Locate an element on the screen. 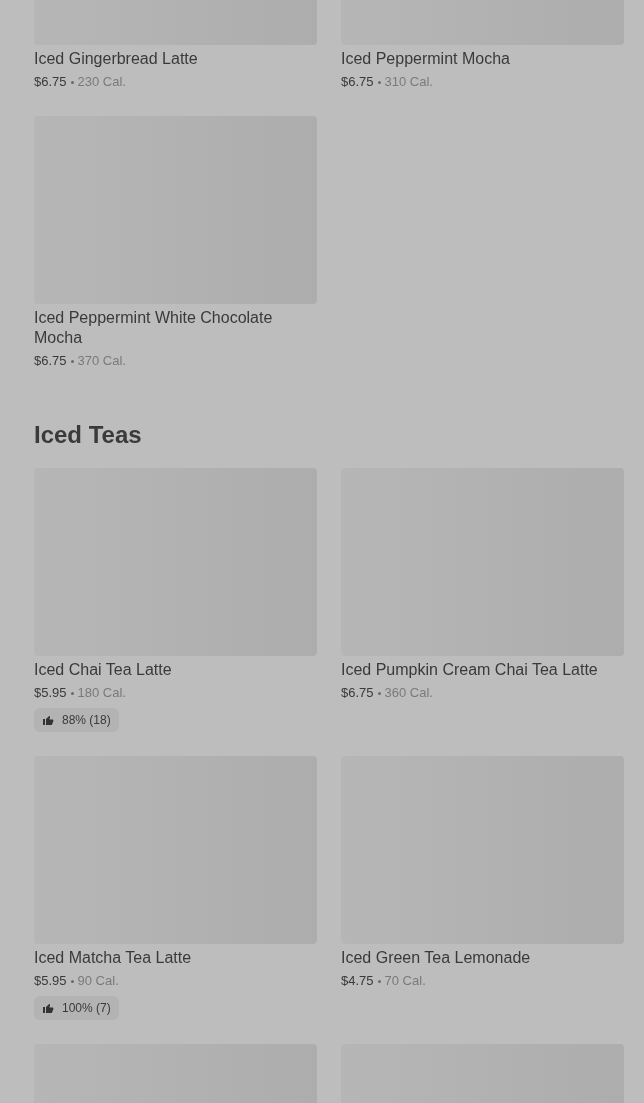 This screenshot has height=1103, width=644. item-calories: 370 Cal. is located at coordinates (101, 361).